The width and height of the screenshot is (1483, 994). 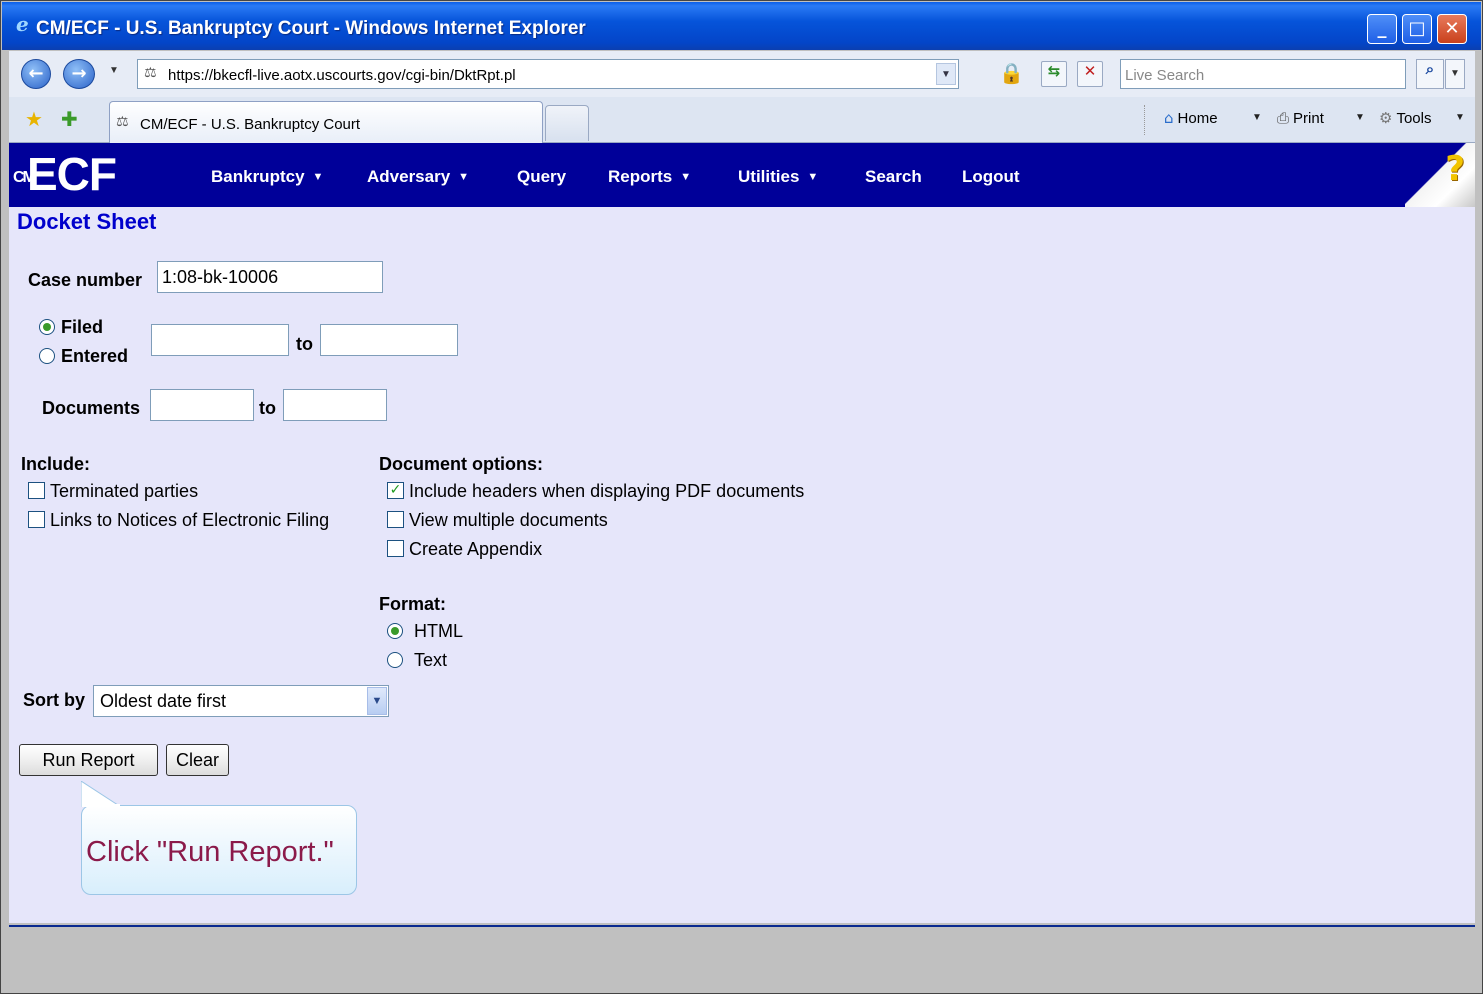 I want to click on format-text-label: Text, so click(x=431, y=660).